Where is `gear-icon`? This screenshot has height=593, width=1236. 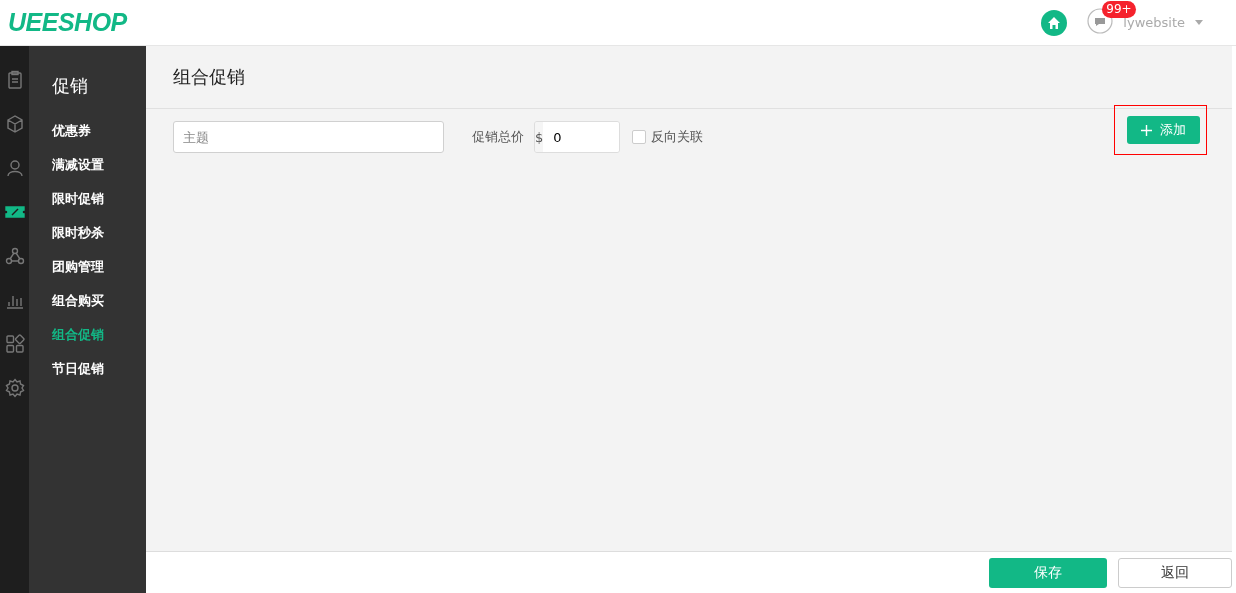 gear-icon is located at coordinates (14, 388).